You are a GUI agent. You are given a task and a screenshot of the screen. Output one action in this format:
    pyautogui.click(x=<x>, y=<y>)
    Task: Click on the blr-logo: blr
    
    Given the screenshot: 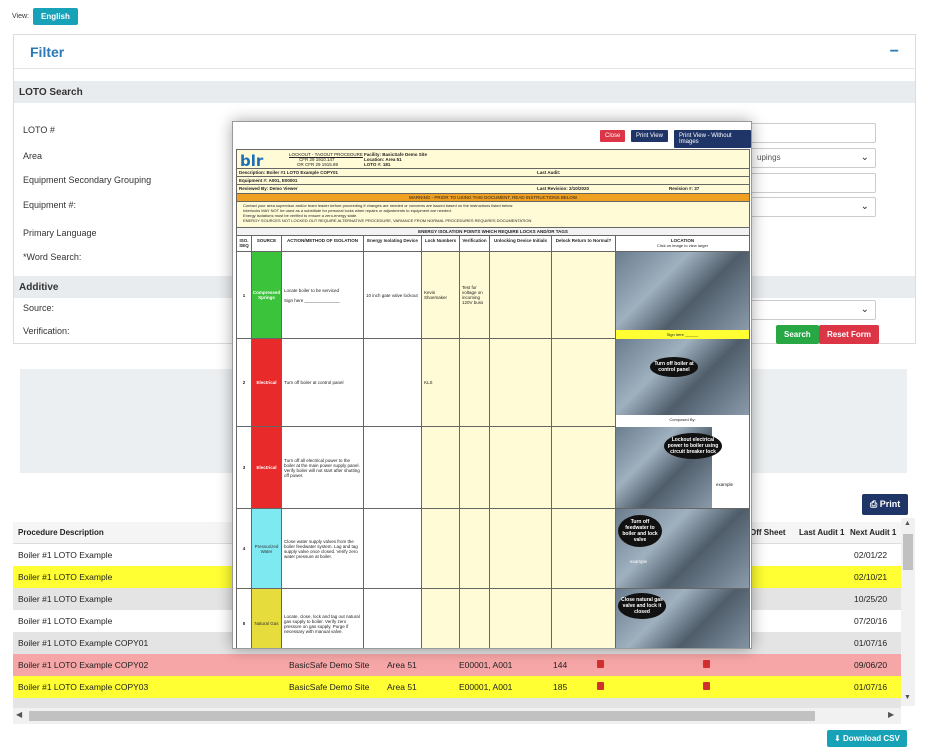 What is the action you would take?
    pyautogui.click(x=252, y=161)
    